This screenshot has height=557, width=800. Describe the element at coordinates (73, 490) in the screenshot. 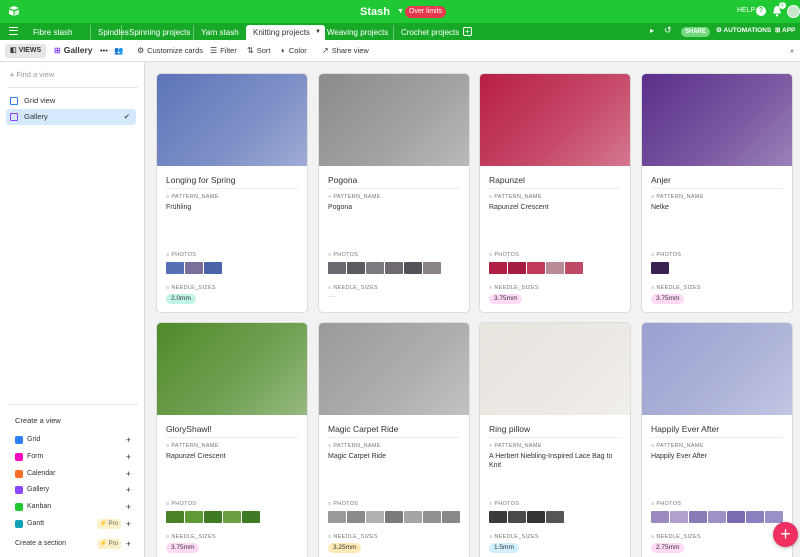

I see `create-view-gallery: Gallery +` at that location.